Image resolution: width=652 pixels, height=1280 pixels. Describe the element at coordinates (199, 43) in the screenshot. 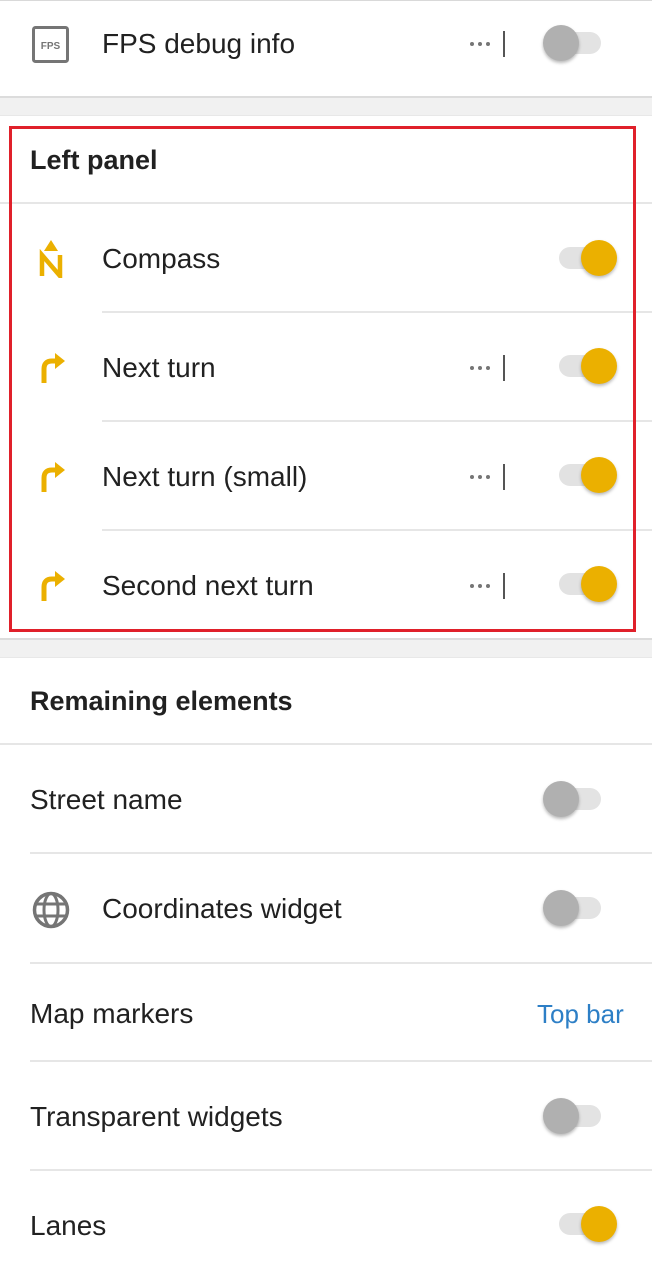

I see `fps-debug-info-label: FPS debug info` at that location.